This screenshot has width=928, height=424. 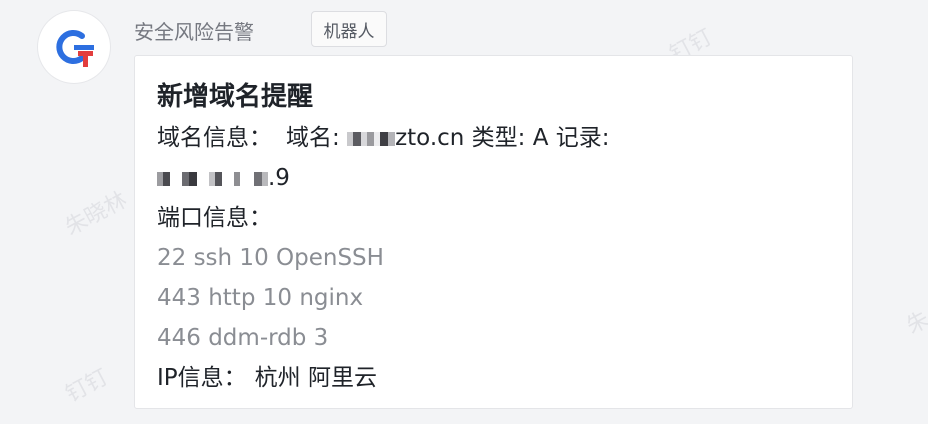 I want to click on robot-logo-icon, so click(x=75, y=48).